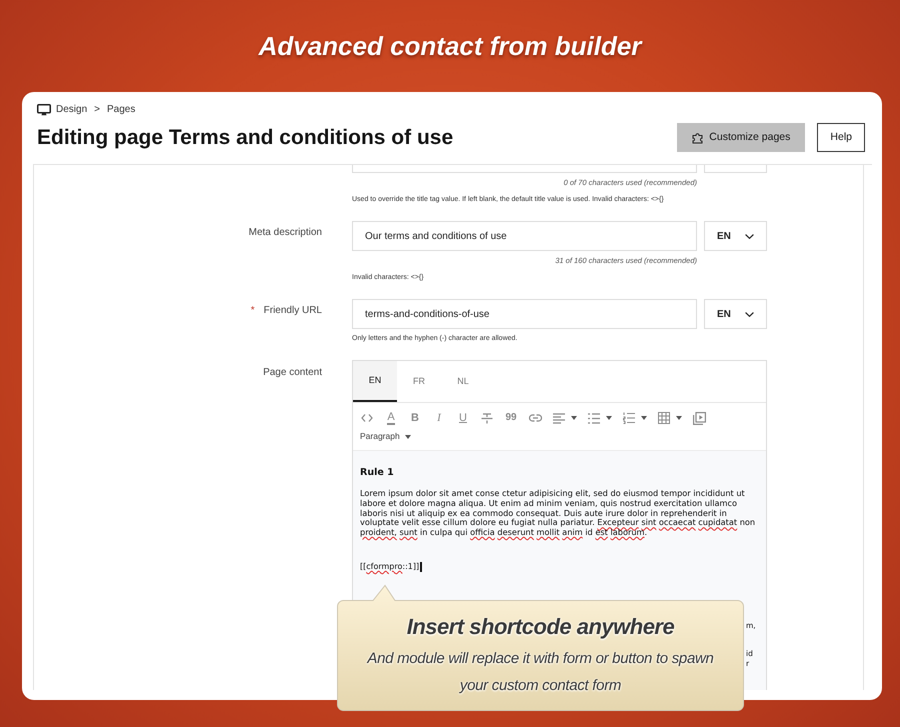 This screenshot has width=900, height=727. Describe the element at coordinates (524, 236) in the screenshot. I see `text-field: Our terms and conditions of use` at that location.